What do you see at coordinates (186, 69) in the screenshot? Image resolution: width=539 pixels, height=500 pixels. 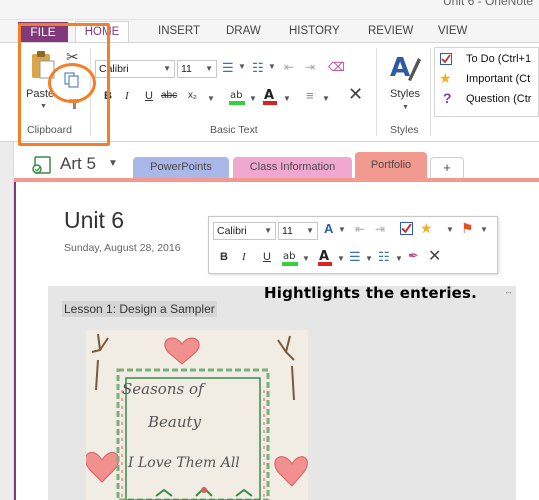 I see `font-size-value: 11` at bounding box center [186, 69].